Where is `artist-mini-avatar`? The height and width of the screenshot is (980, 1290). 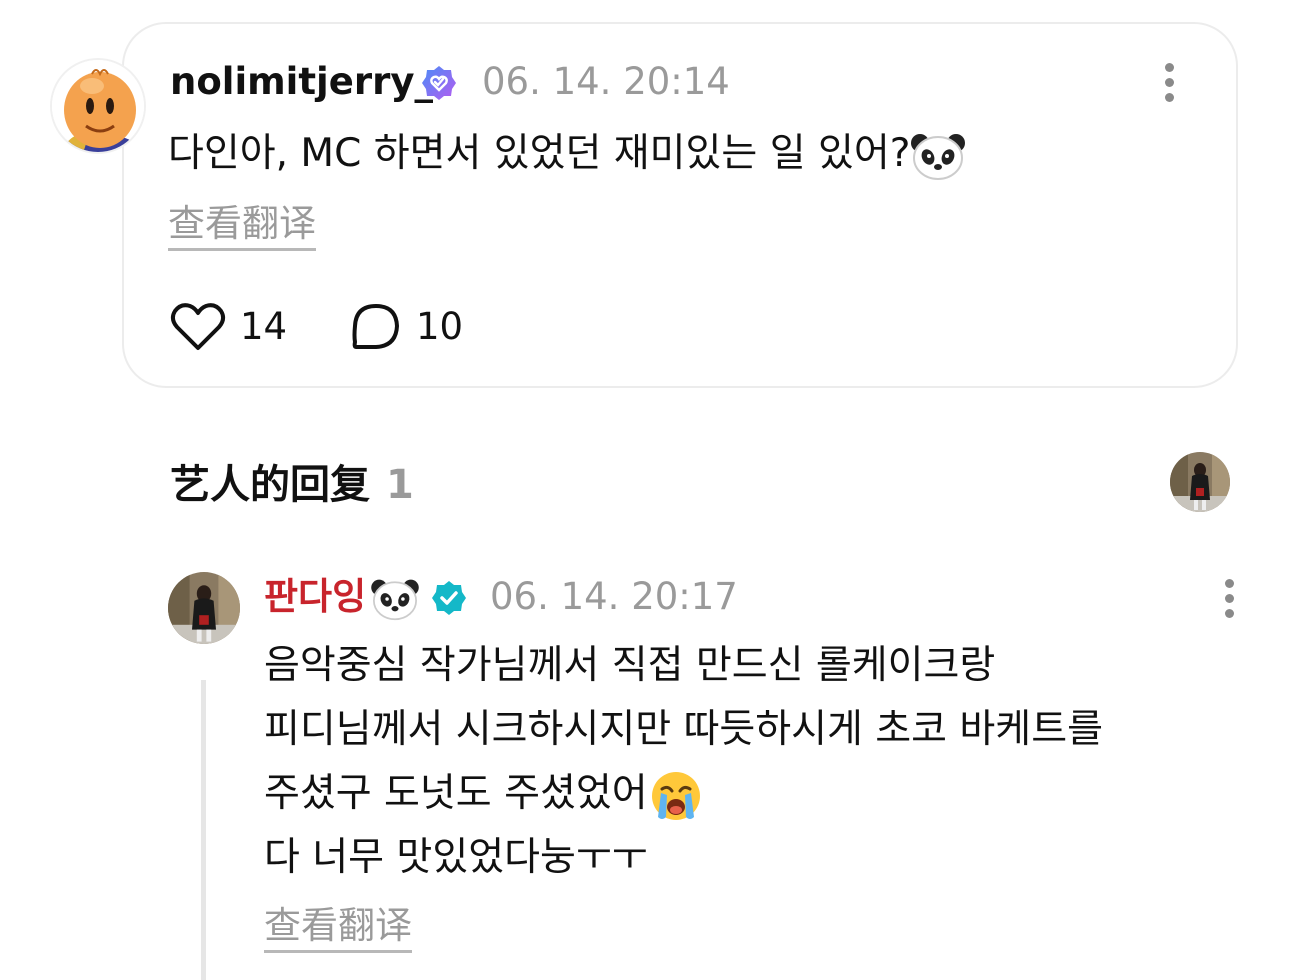
artist-mini-avatar is located at coordinates (1200, 482).